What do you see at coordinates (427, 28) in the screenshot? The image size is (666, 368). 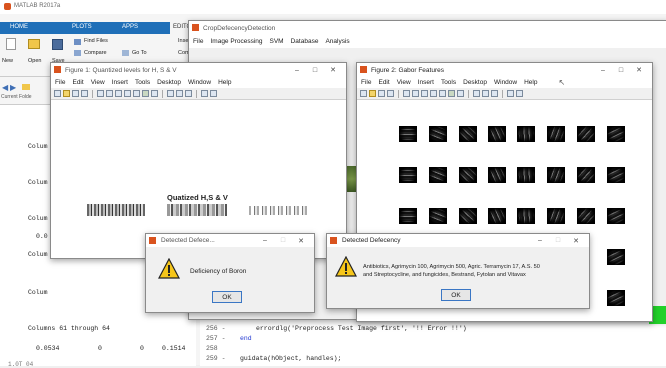 I see `crop-app-titlebar: CropDefecencyDetection` at bounding box center [427, 28].